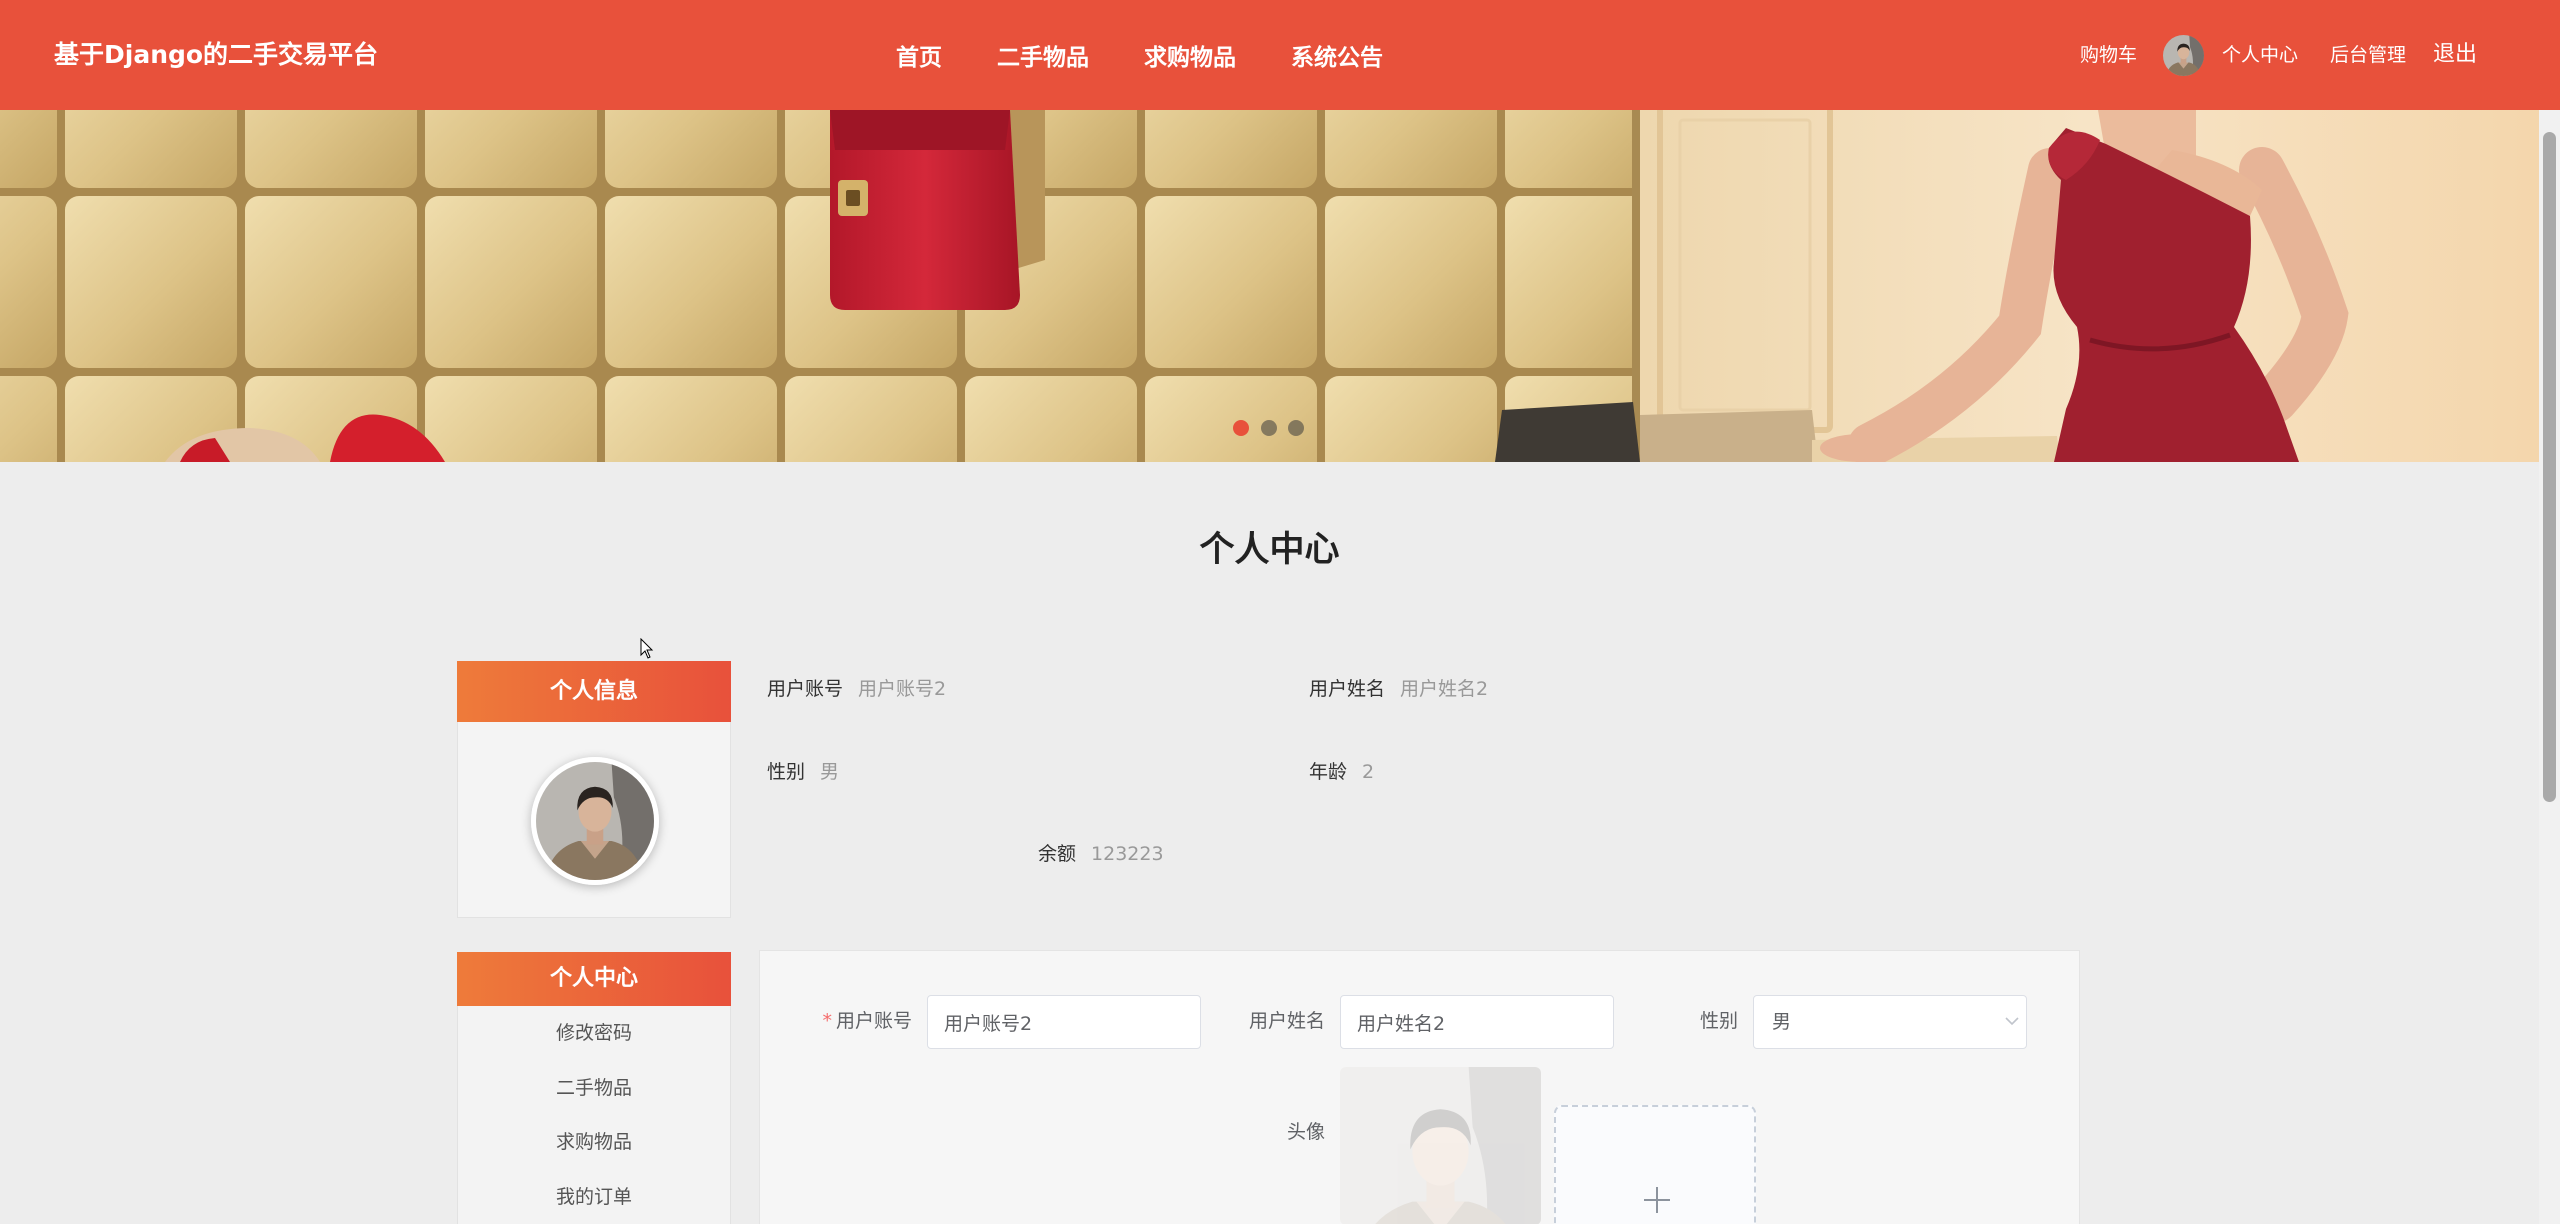 This screenshot has width=2560, height=1224. Describe the element at coordinates (902, 689) in the screenshot. I see `info-account-value: 用户账号2` at that location.